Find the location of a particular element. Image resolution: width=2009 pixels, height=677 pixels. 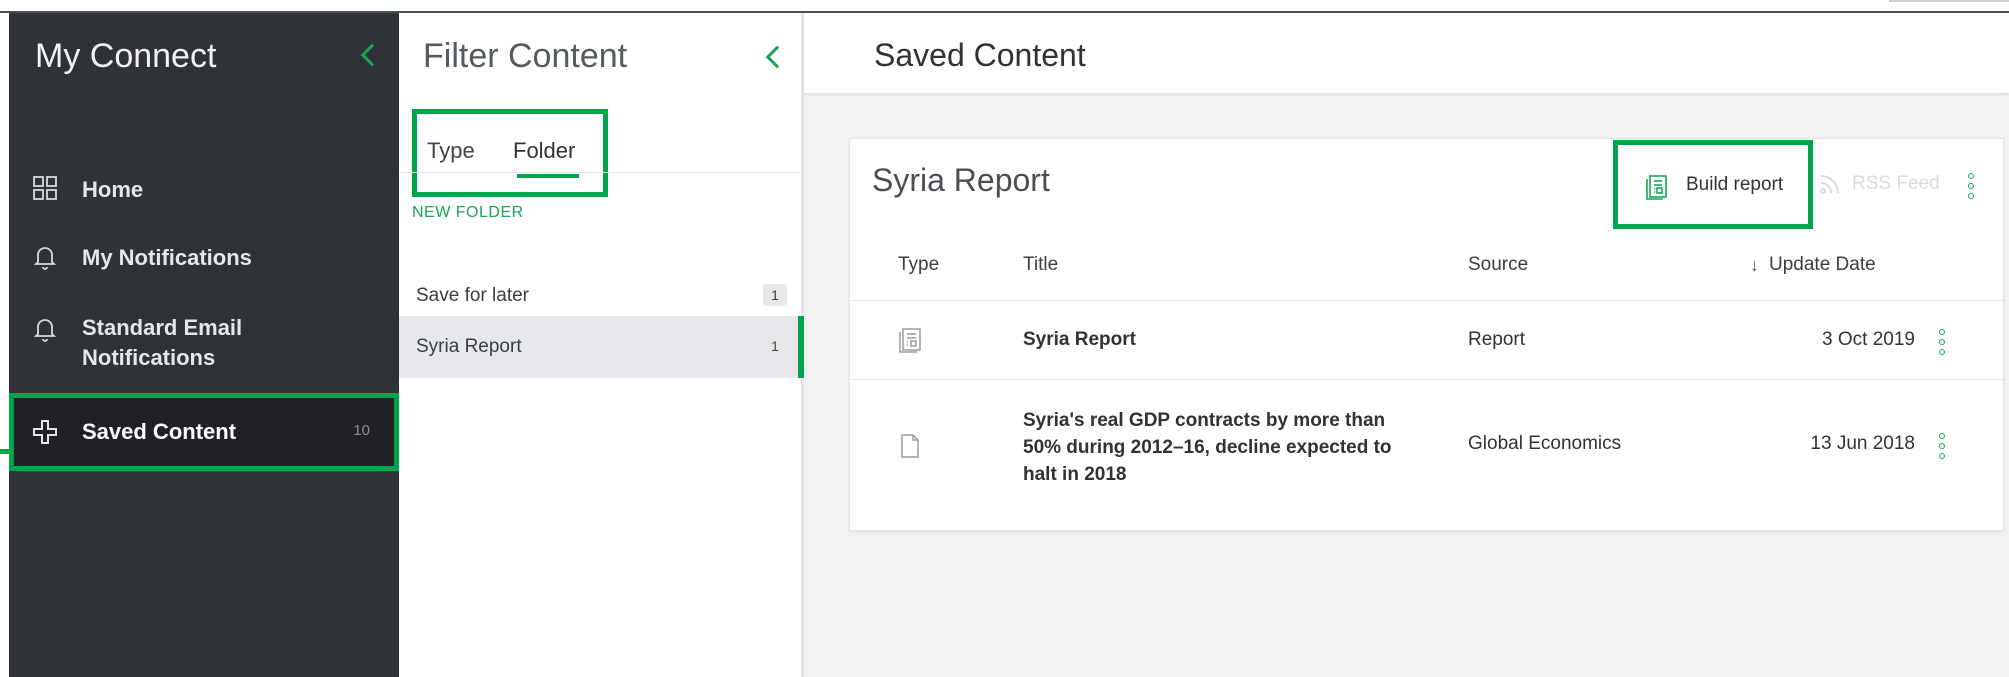

document-icon is located at coordinates (910, 446).